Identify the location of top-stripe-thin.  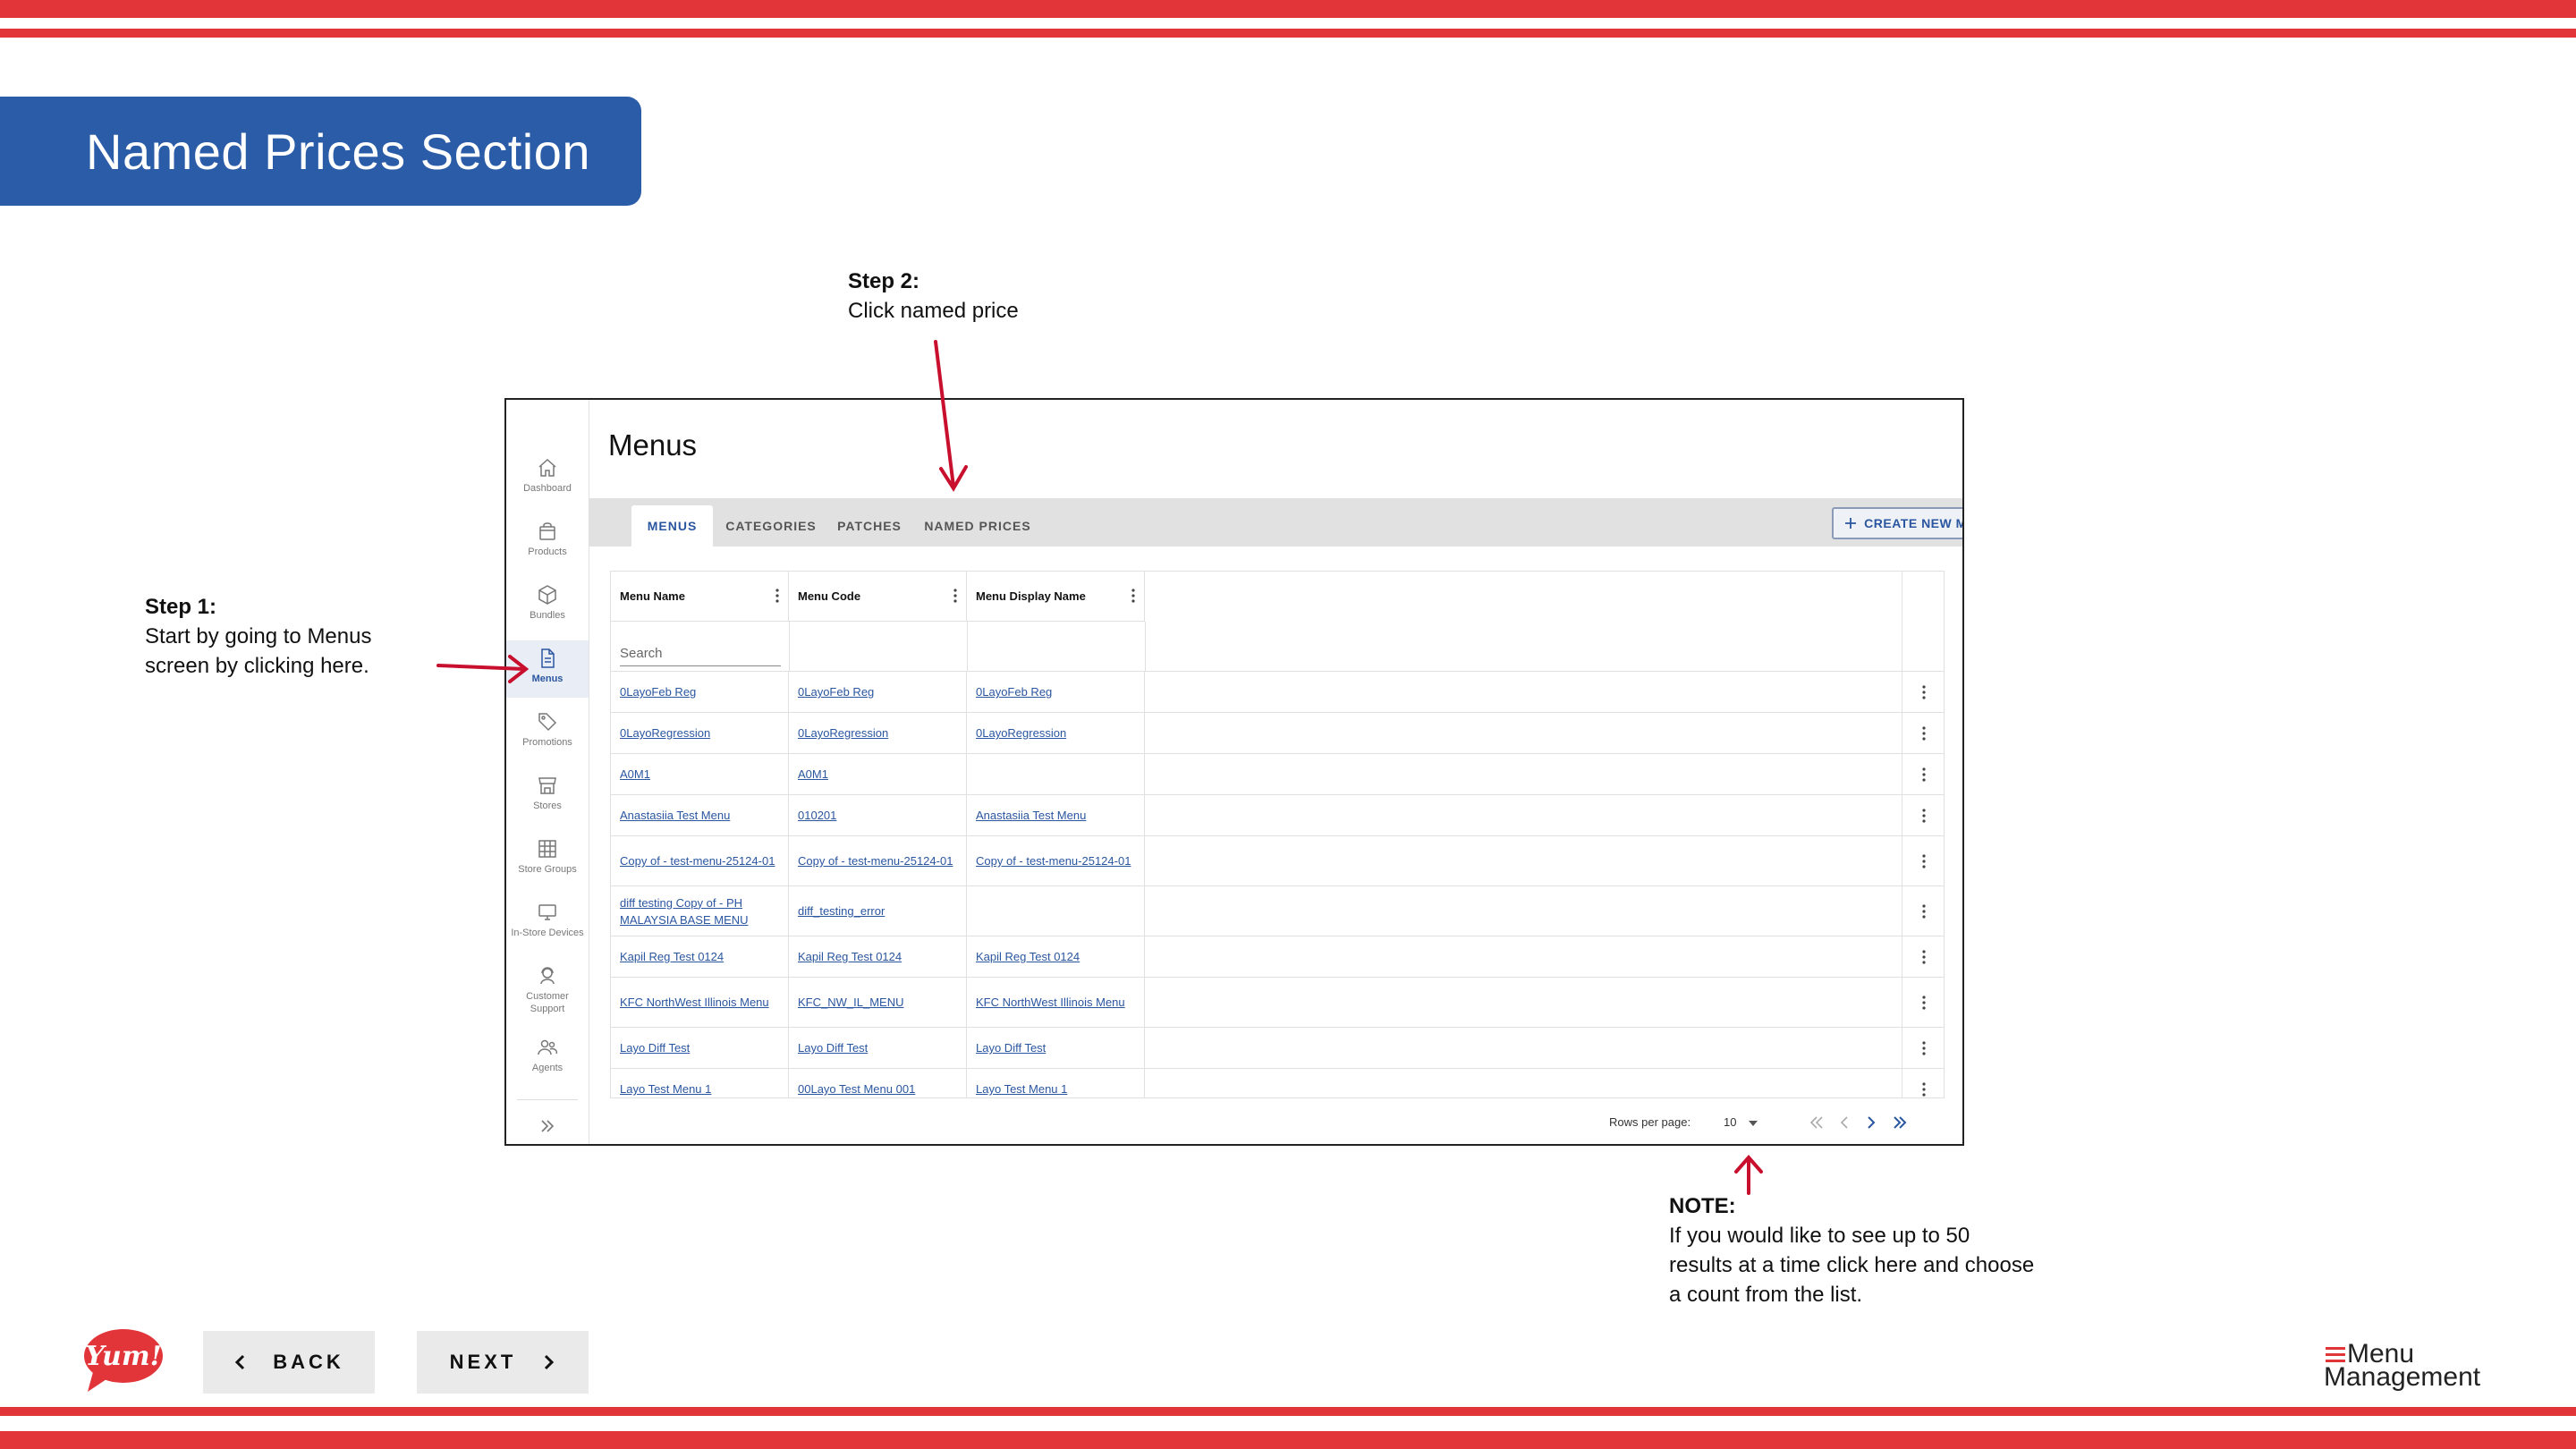
(1288, 33).